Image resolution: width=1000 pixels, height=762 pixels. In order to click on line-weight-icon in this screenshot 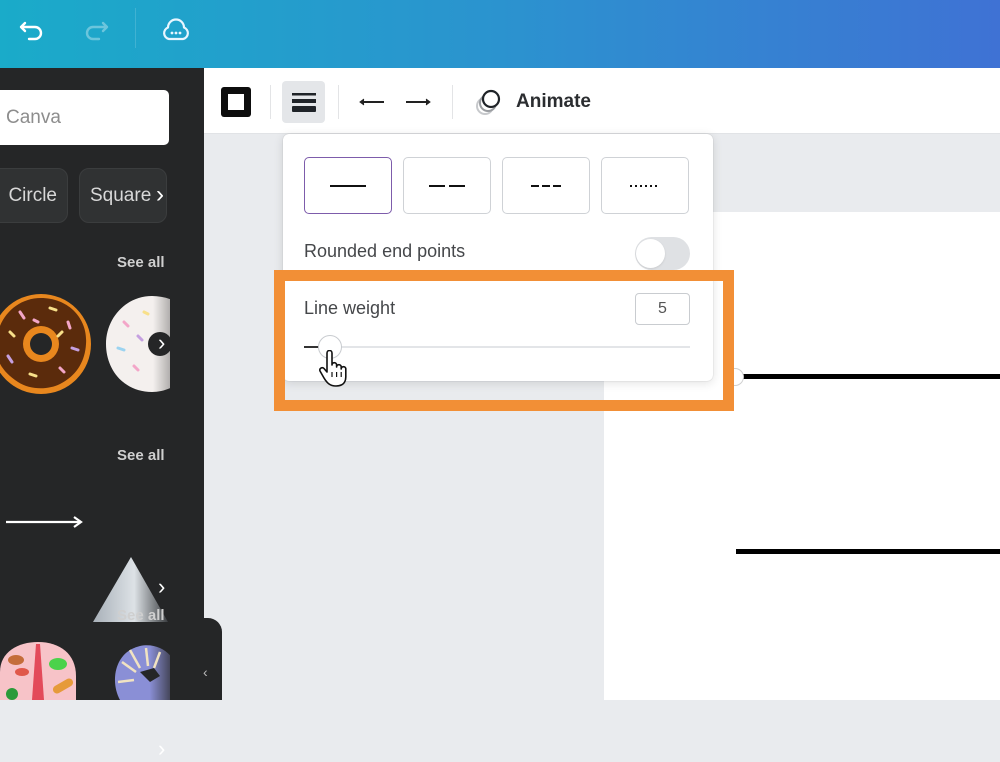, I will do `click(303, 102)`.